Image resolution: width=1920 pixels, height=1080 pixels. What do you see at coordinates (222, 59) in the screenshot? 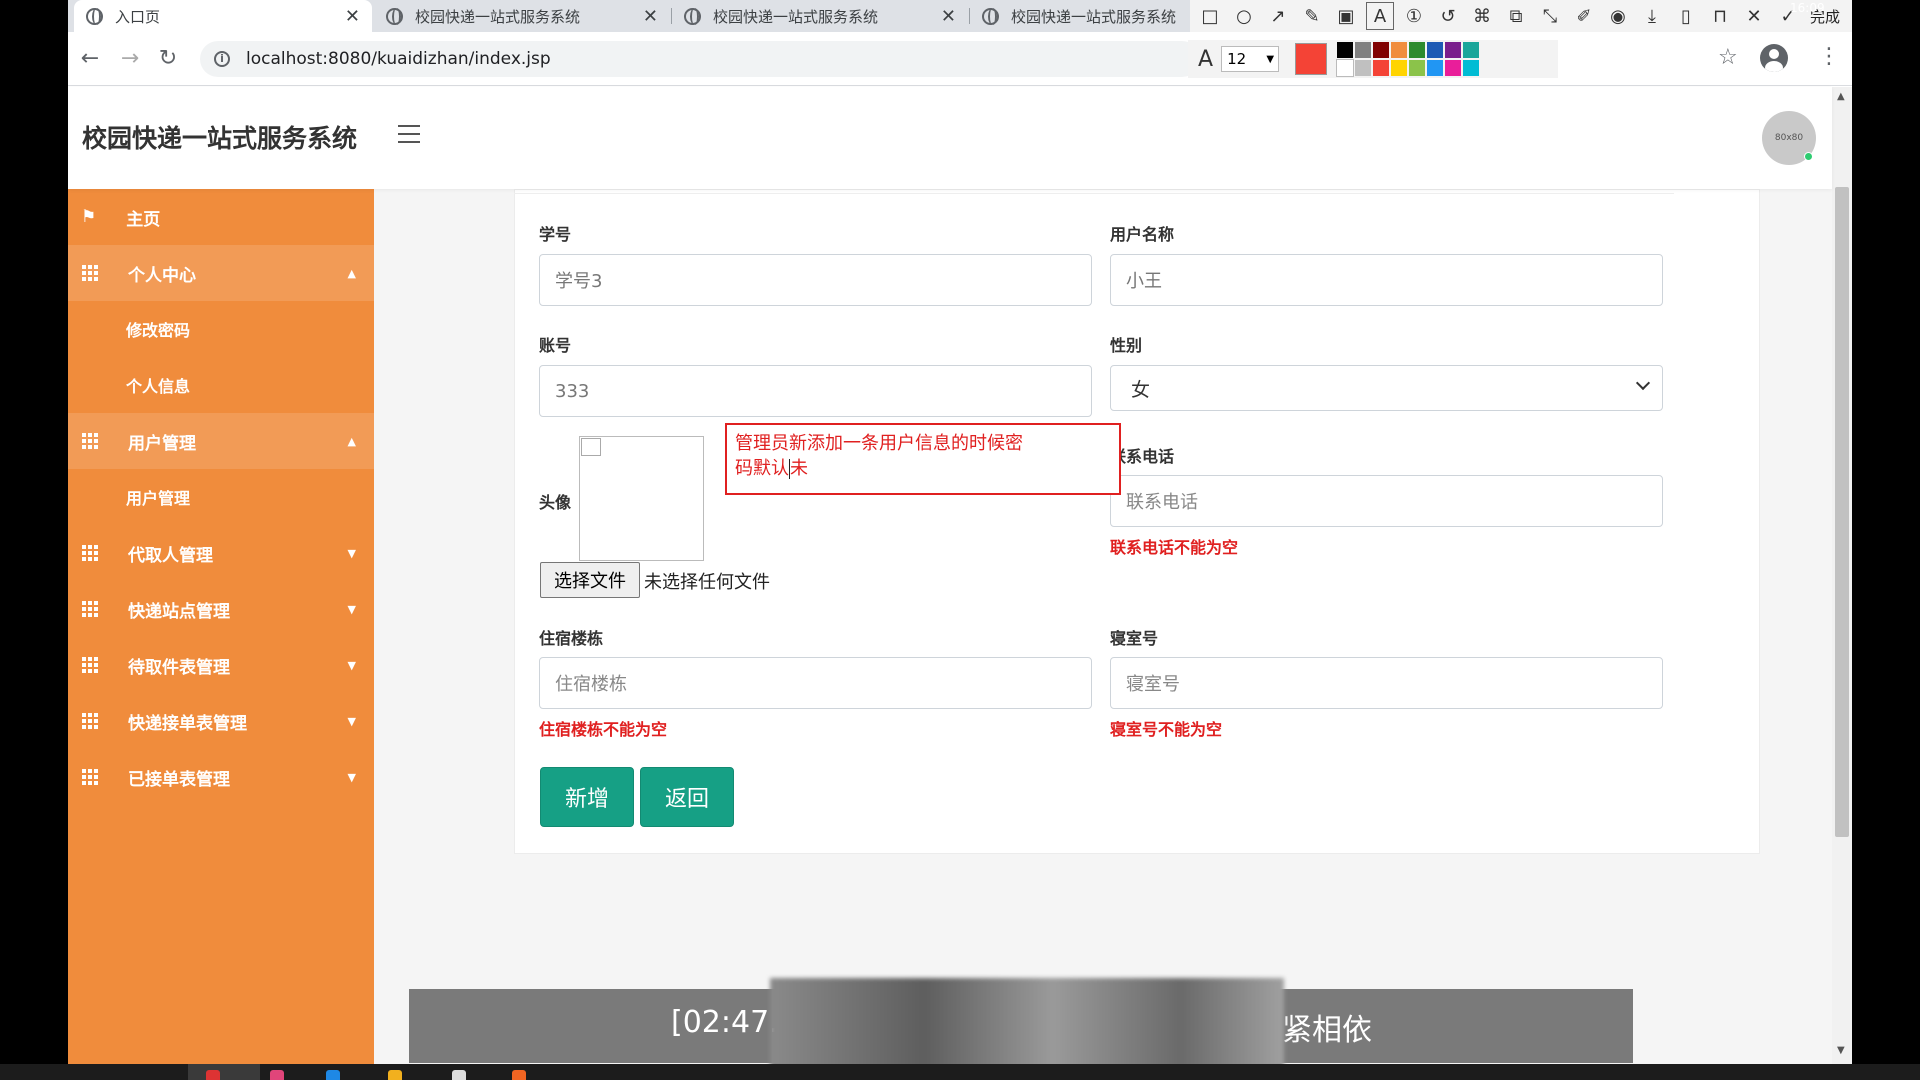
I see `info-icon: i` at bounding box center [222, 59].